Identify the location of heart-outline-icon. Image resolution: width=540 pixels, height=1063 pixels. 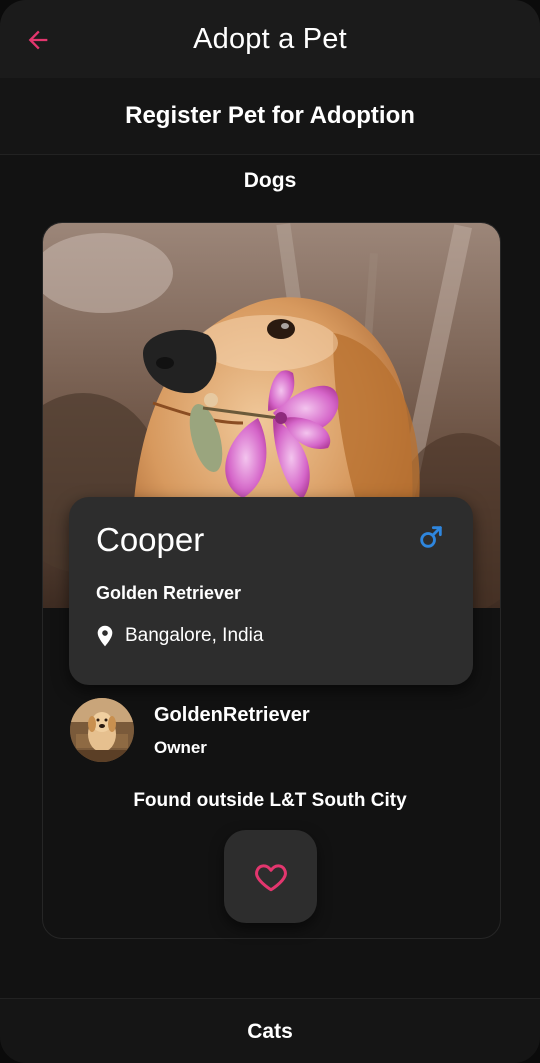
(270, 877).